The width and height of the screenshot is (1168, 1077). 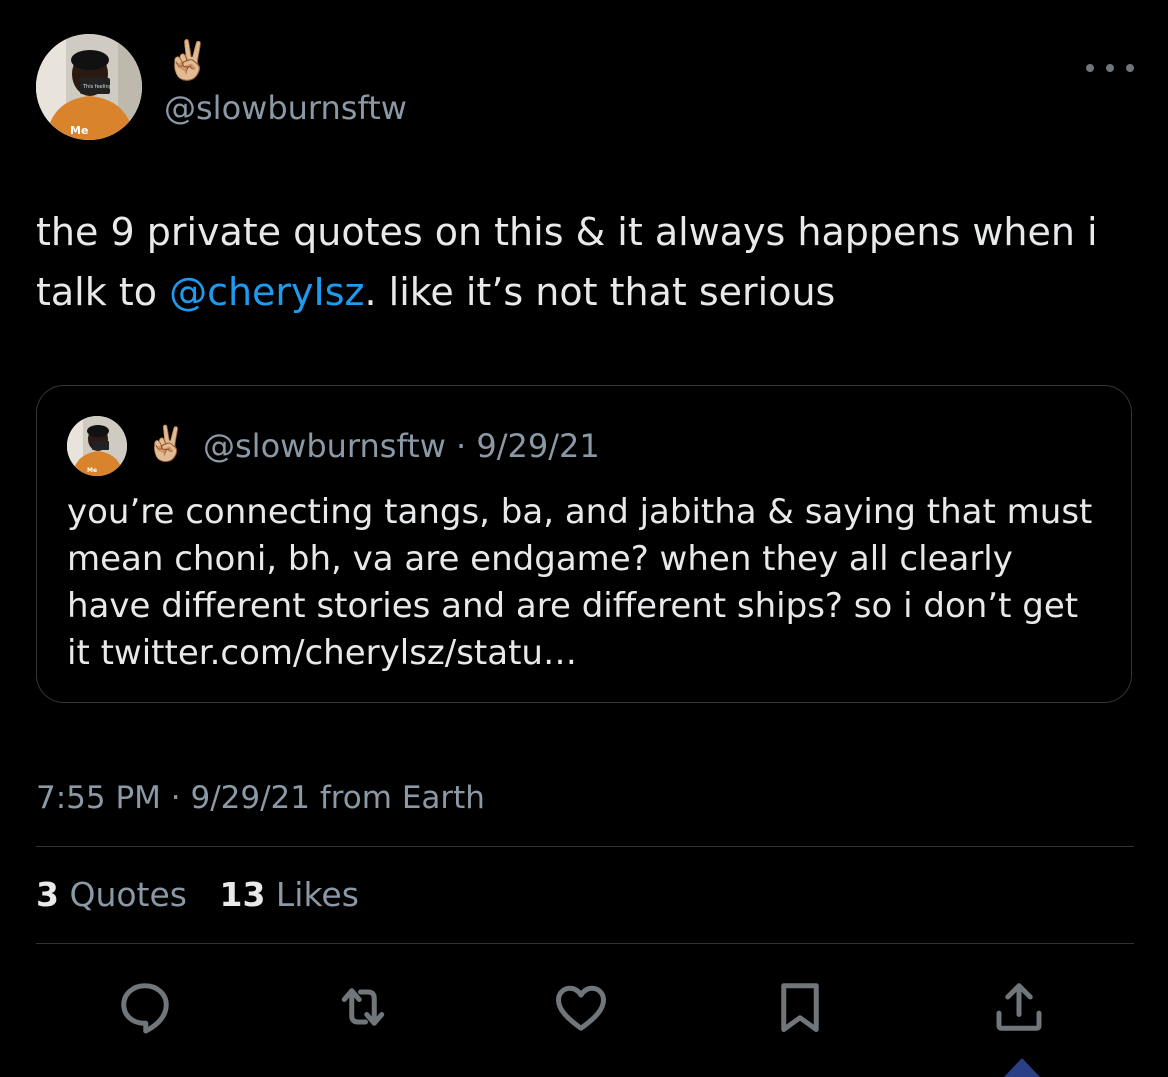 I want to click on author-avatar: This feeling Me, so click(x=89, y=87).